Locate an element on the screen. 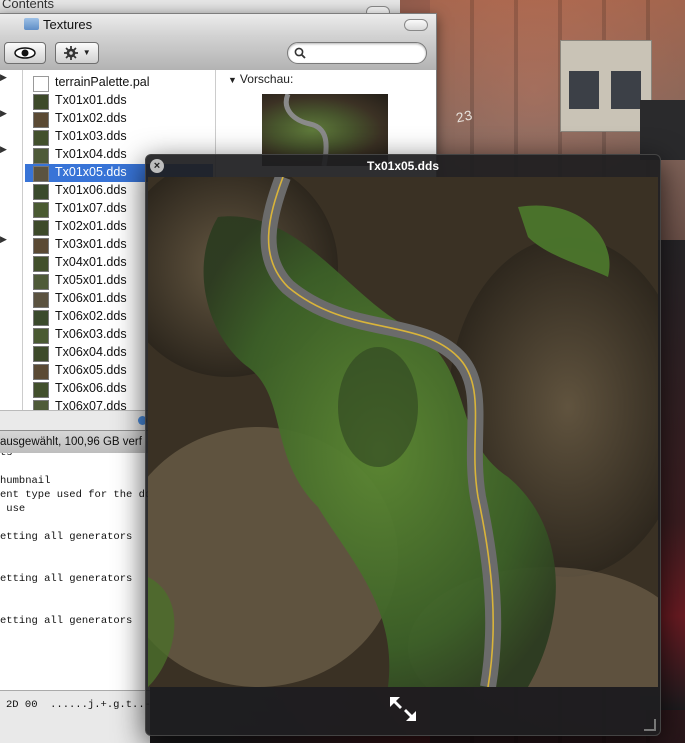 The image size is (685, 743). file-name: Tx01x02.dds is located at coordinates (91, 118).